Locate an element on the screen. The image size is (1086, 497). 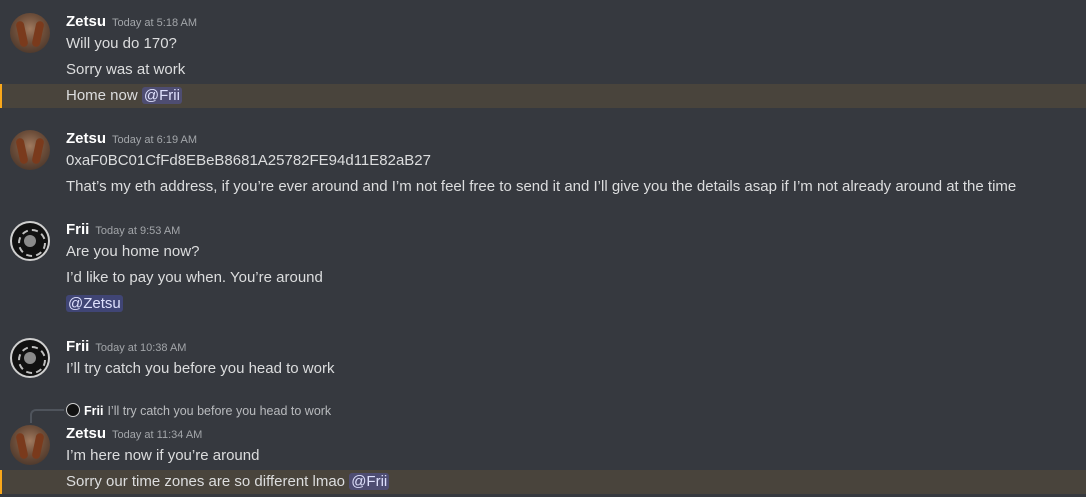
timestamp: Today at 6:19 AM is located at coordinates (155, 140).